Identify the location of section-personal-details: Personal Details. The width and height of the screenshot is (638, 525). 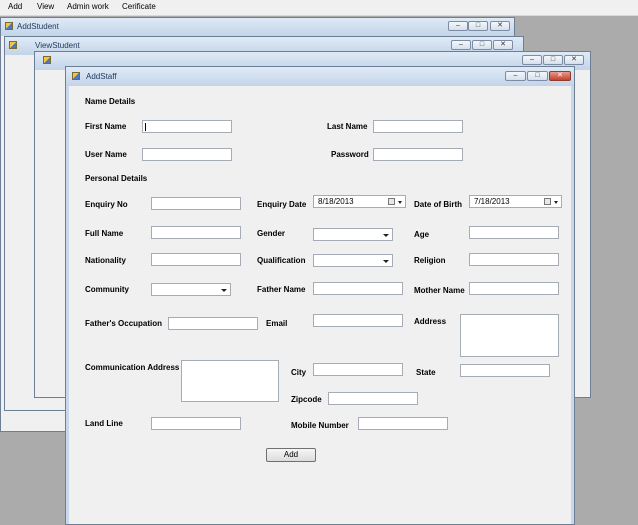
(116, 178).